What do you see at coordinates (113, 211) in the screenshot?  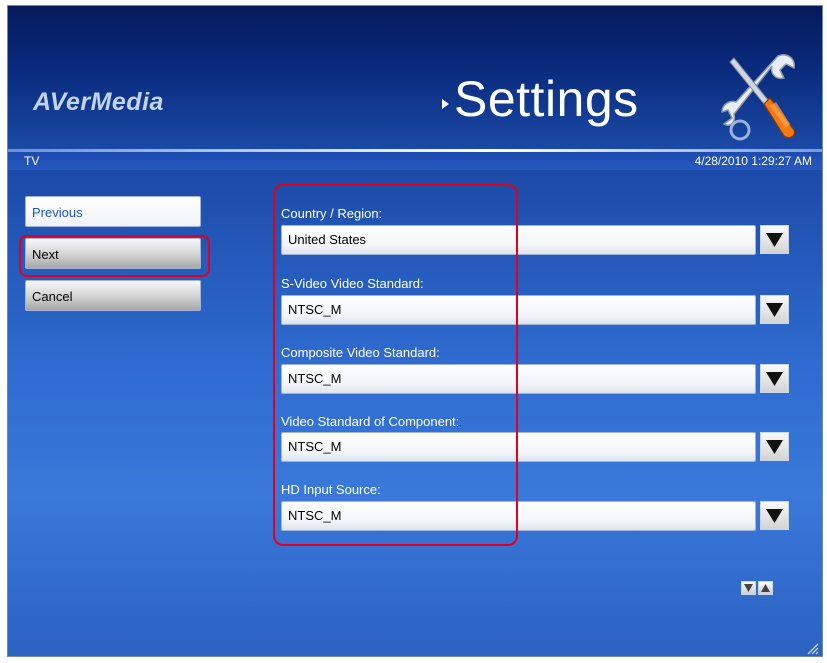 I see `previous-button: Previous` at bounding box center [113, 211].